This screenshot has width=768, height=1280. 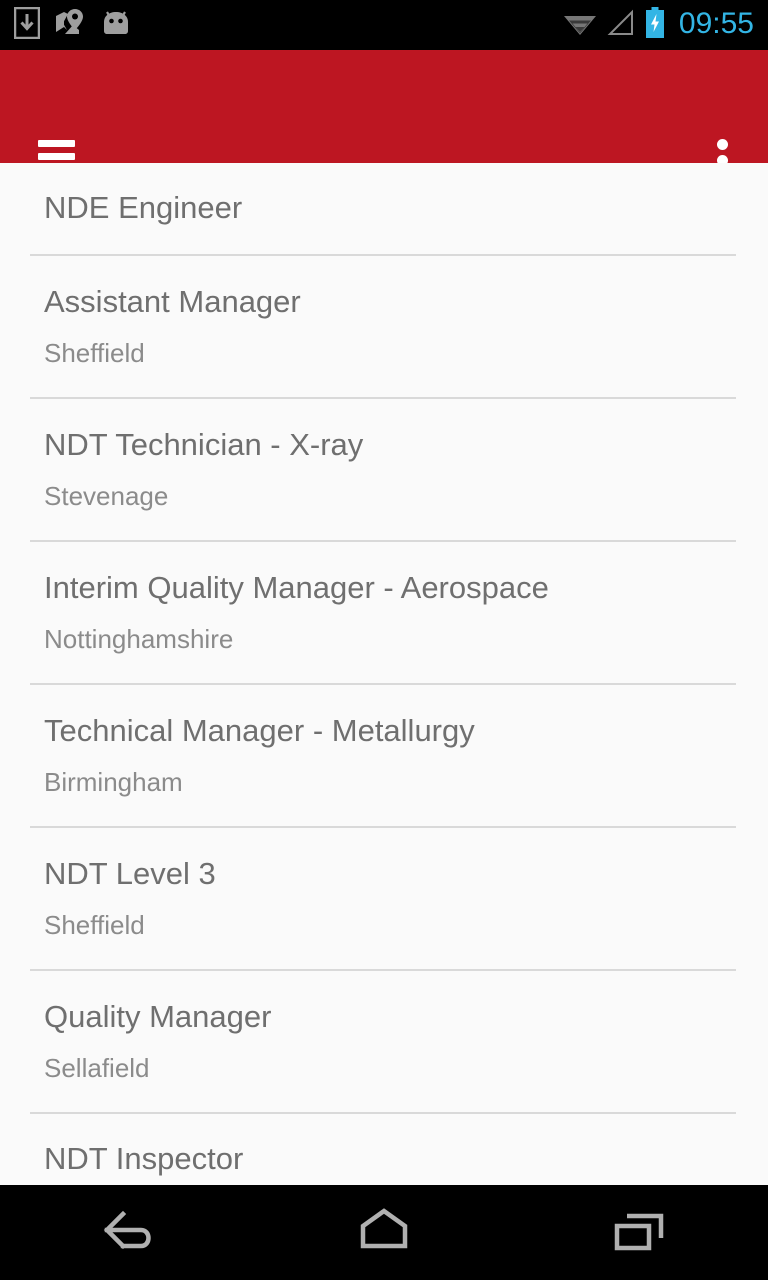 I want to click on job-title: NDE Engineer, so click(x=143, y=208).